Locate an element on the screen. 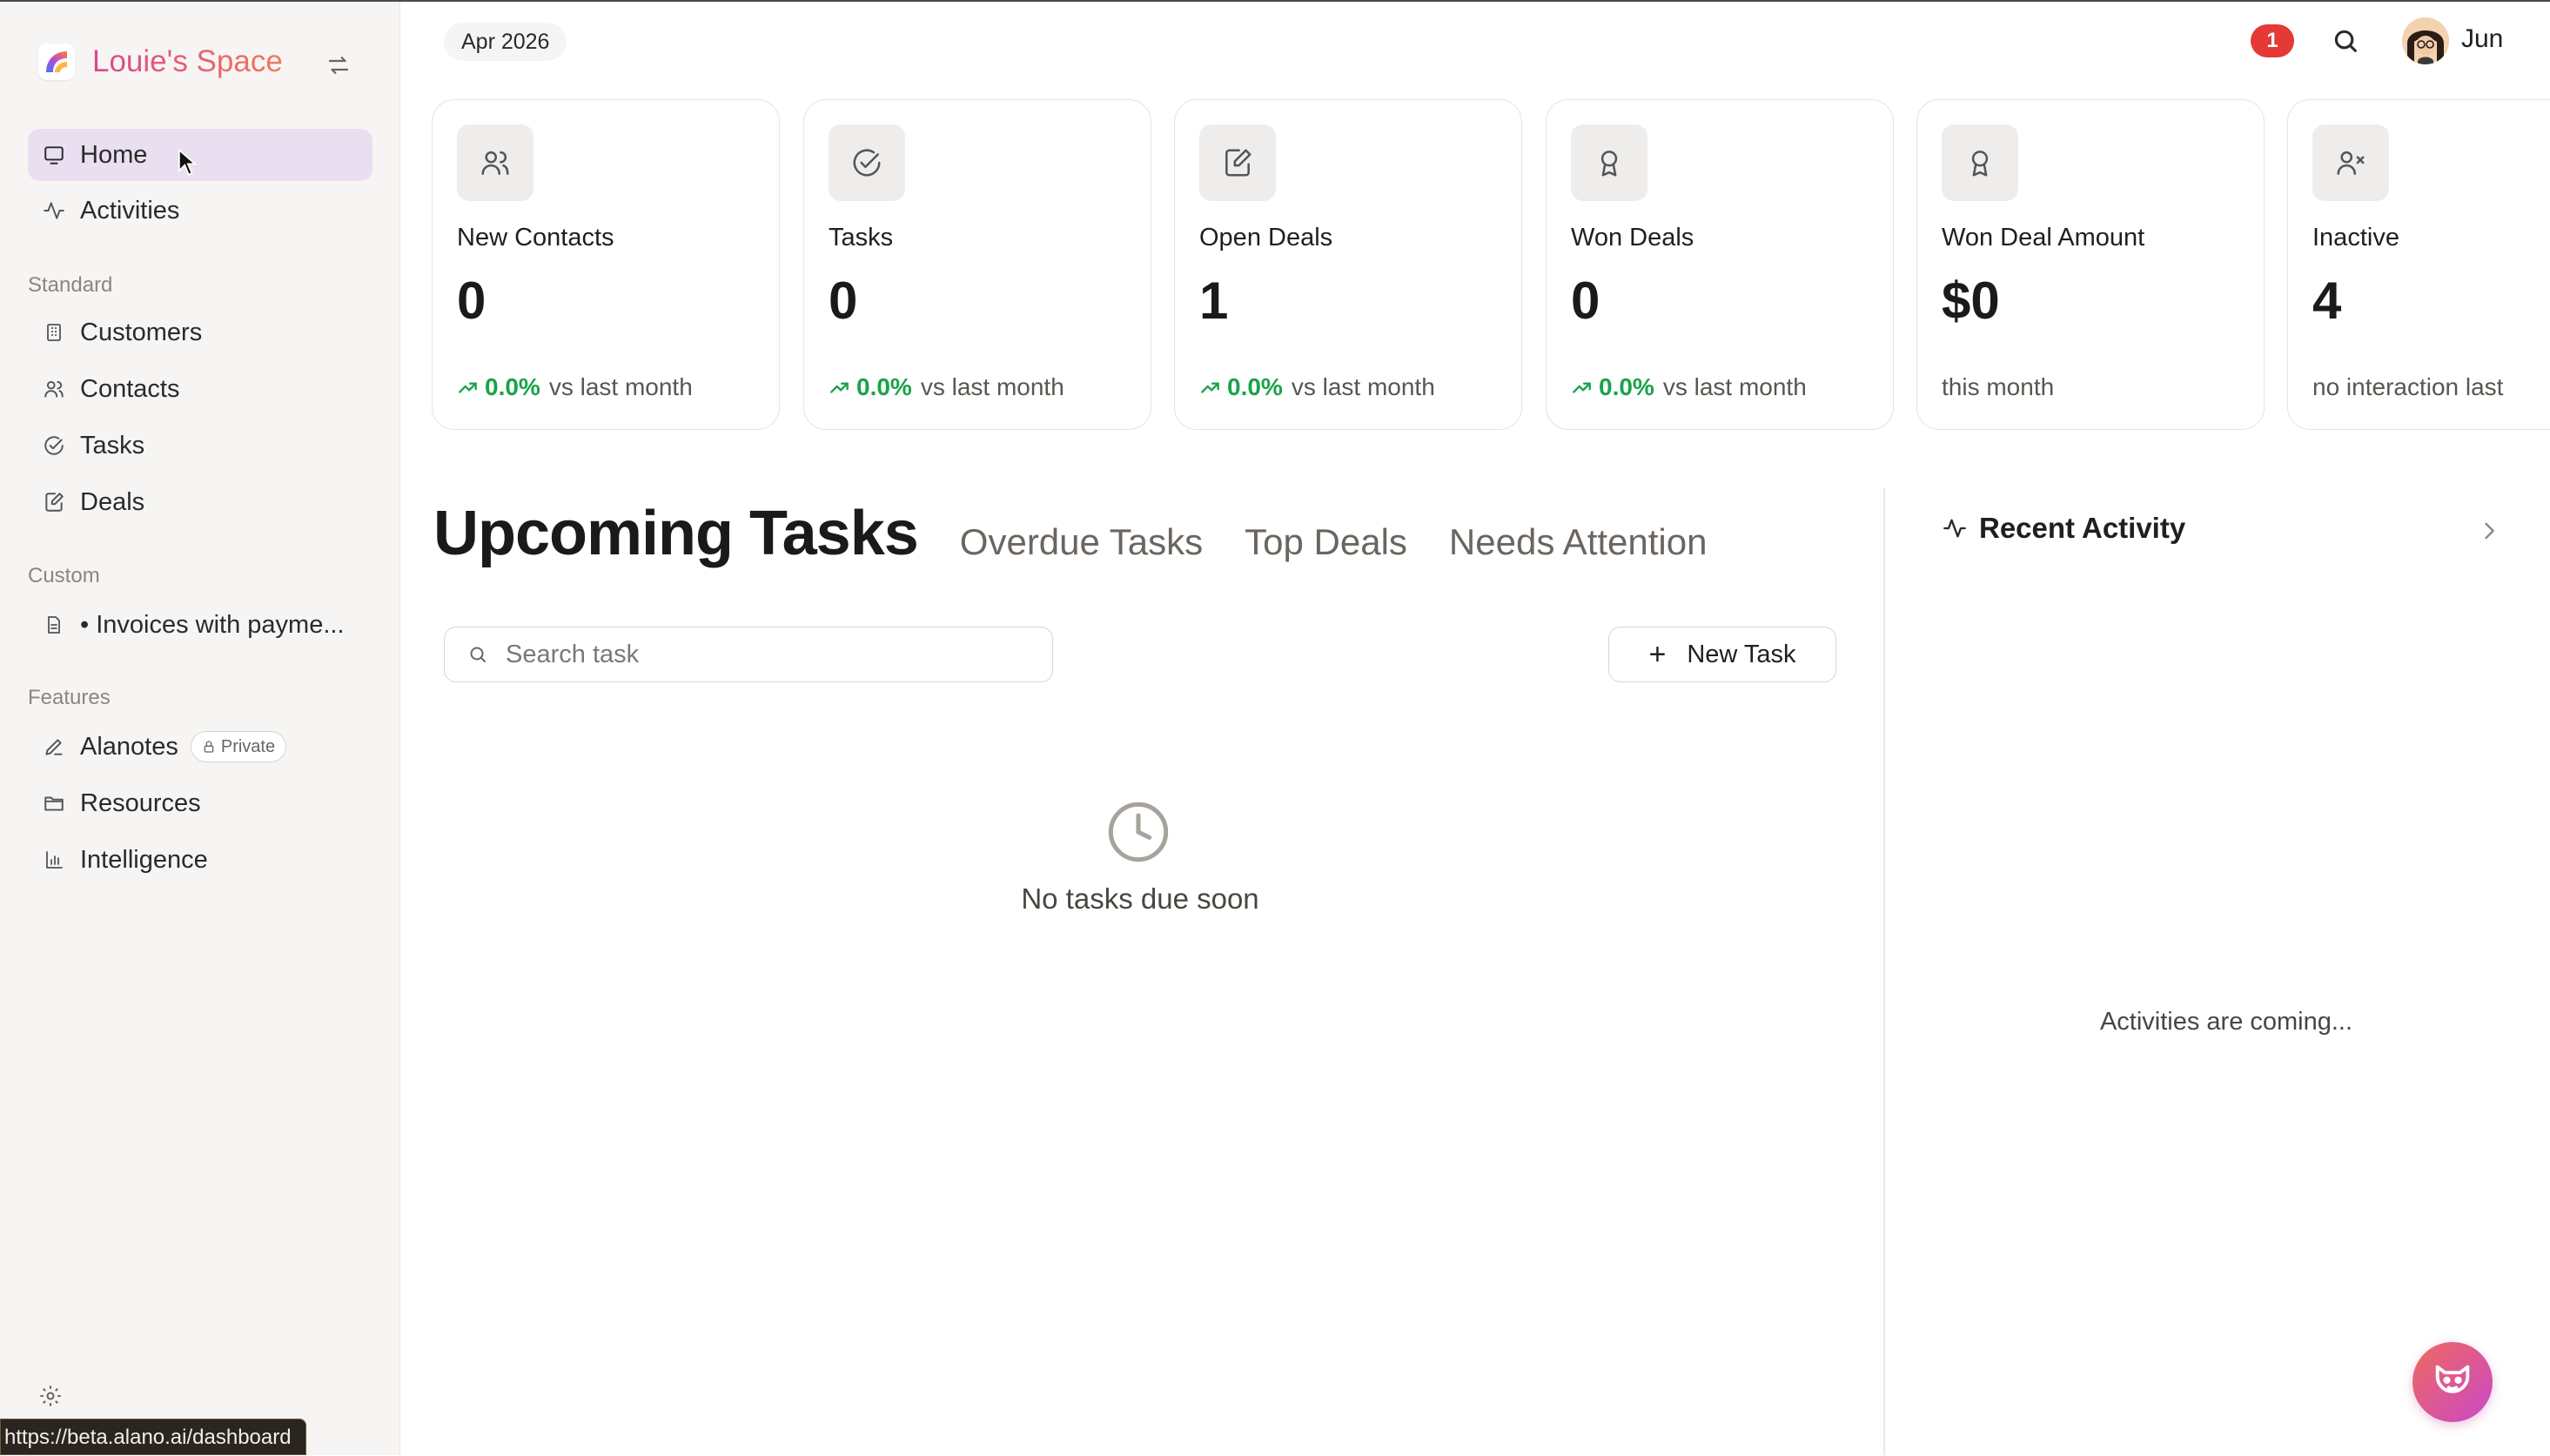  recent-activity-header: Recent Activity is located at coordinates (2064, 528).